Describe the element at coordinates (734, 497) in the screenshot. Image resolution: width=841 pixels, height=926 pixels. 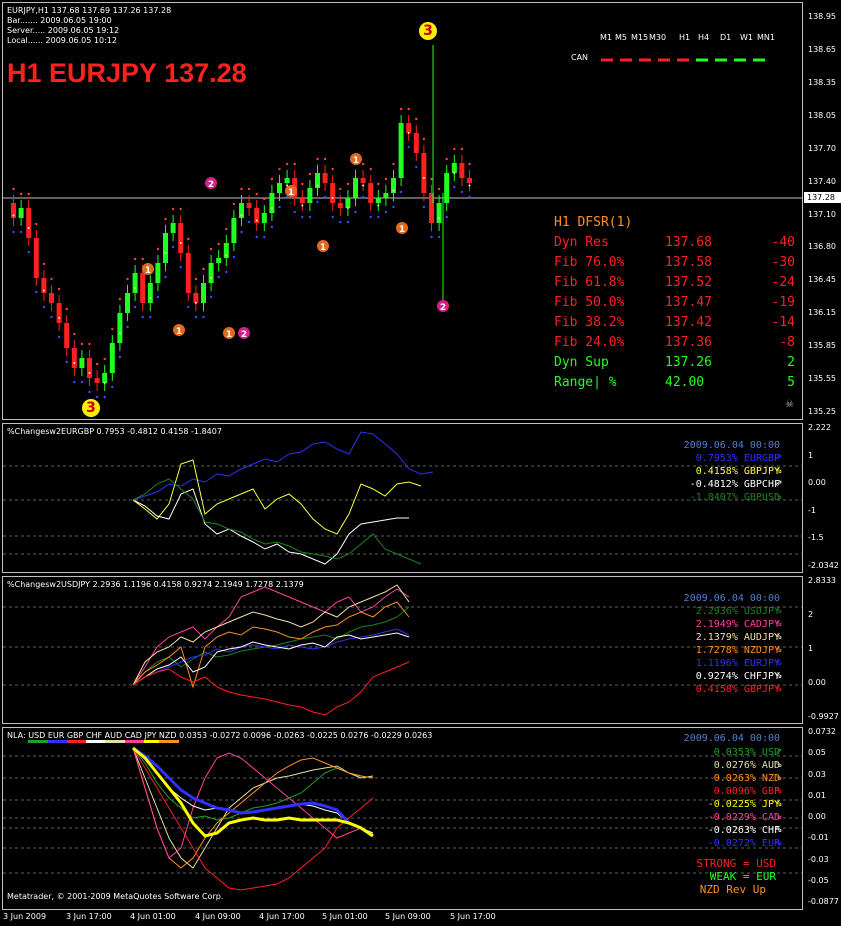
I see `legend-entry: -1.8407% GBPUSD` at that location.